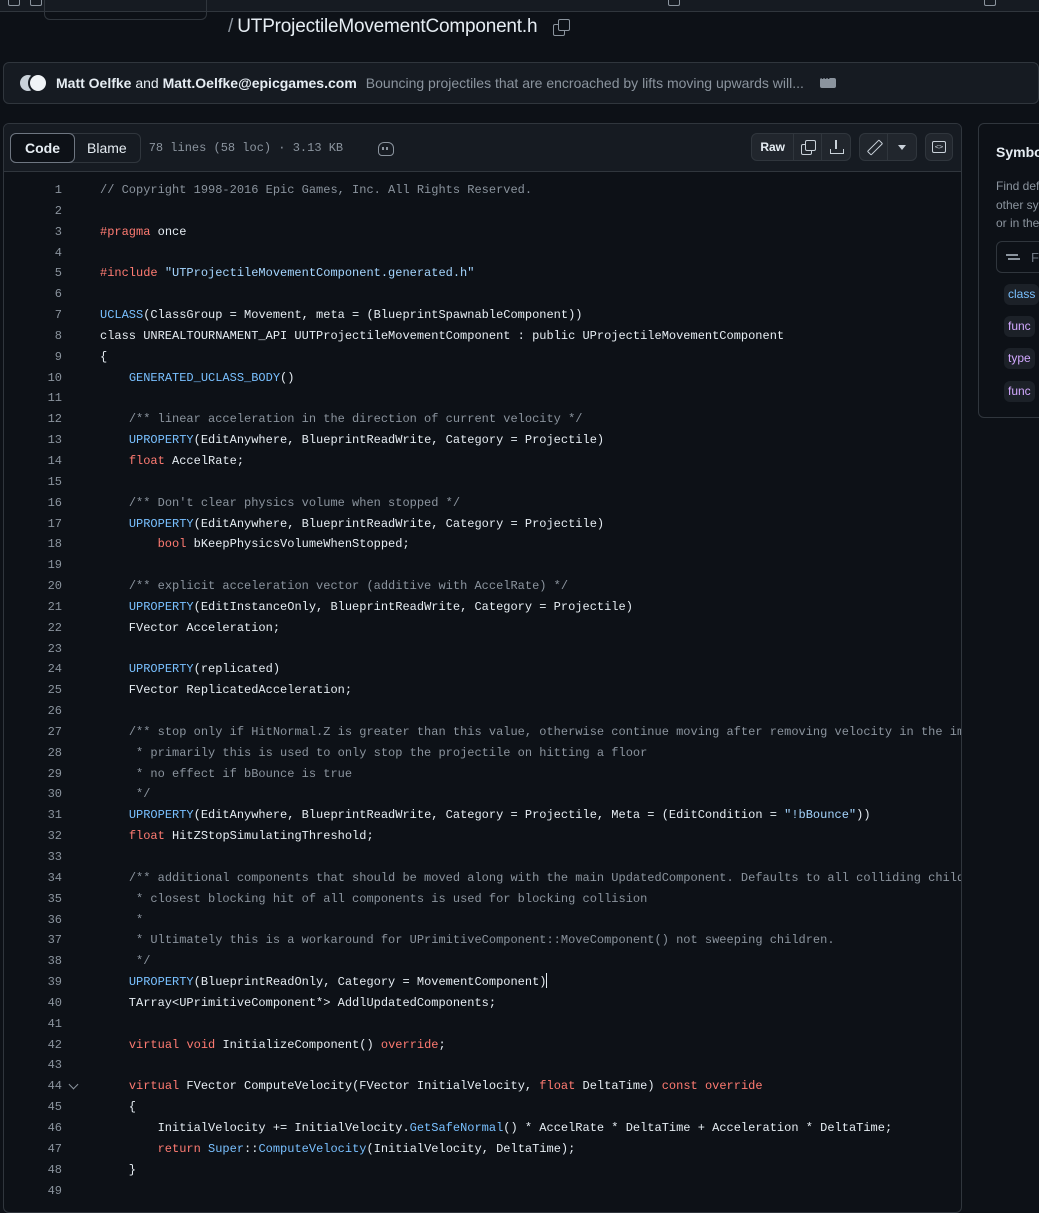  I want to click on code-line: 25 FVector ReplicatedAcceleration;, so click(482, 690).